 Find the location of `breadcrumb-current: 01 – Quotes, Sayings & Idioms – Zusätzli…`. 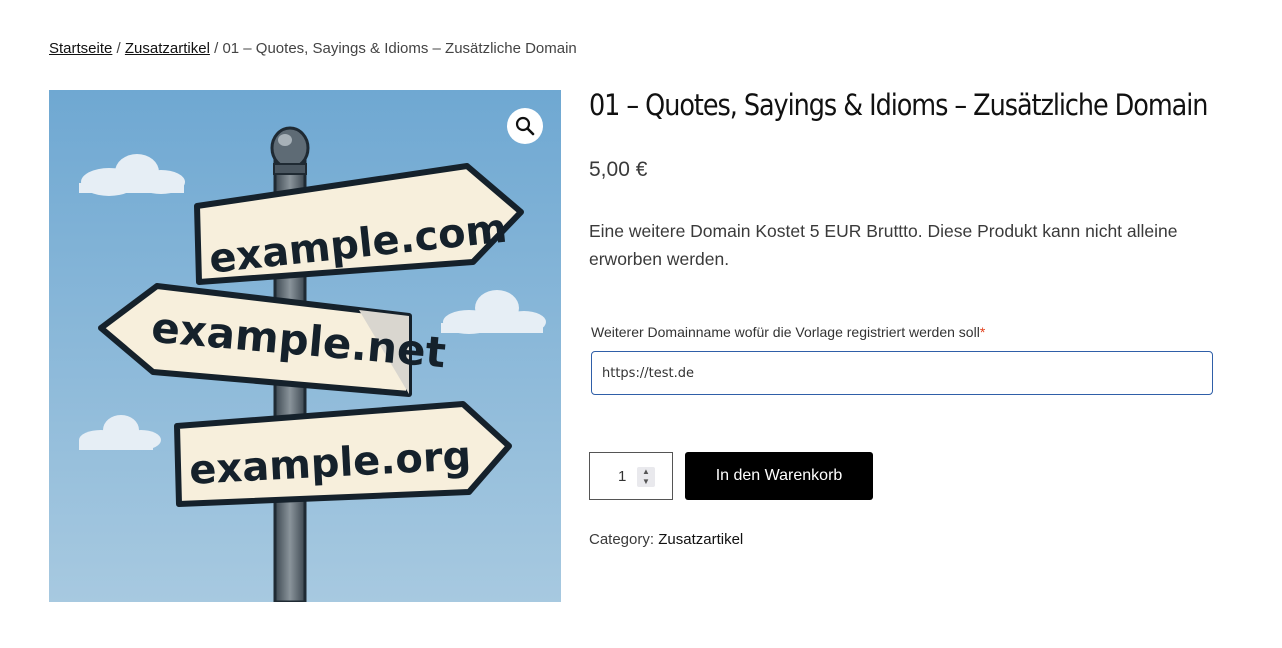

breadcrumb-current: 01 – Quotes, Sayings & Idioms – Zusätzli… is located at coordinates (399, 48).